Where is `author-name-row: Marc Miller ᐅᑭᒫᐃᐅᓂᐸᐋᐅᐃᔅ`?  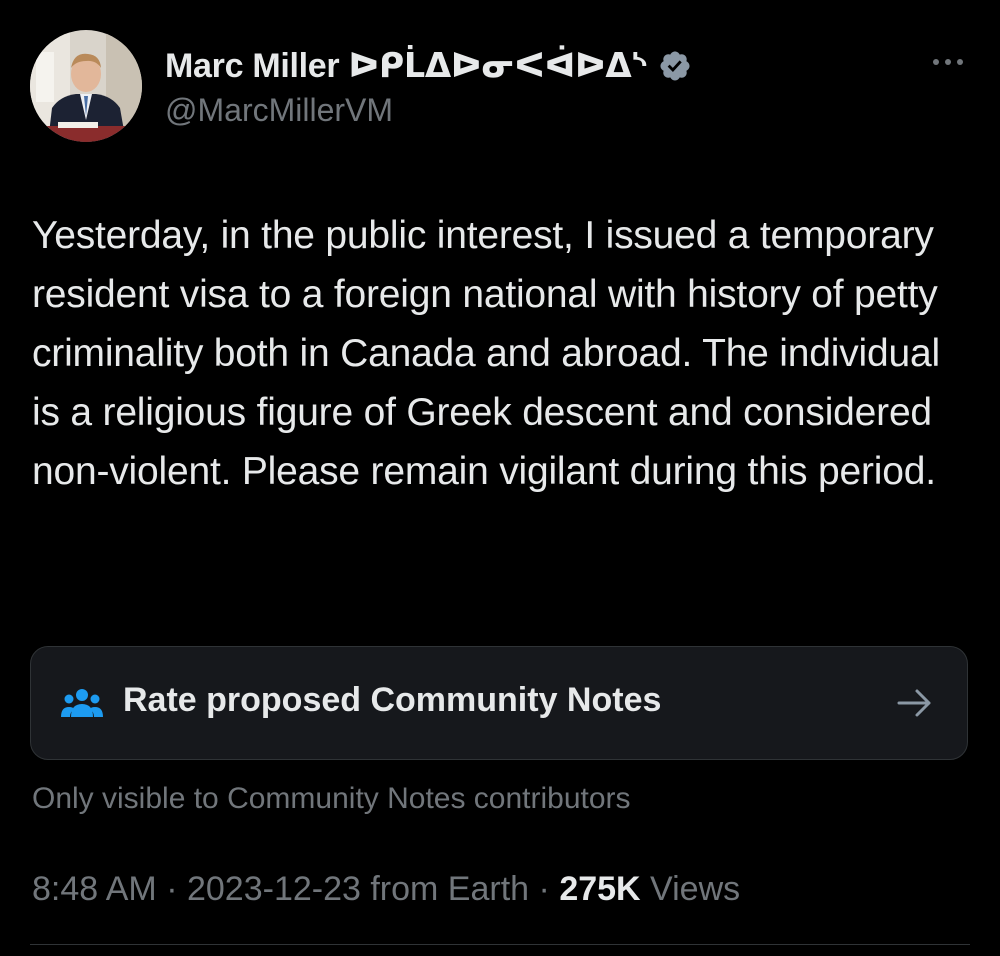
author-name-row: Marc Miller ᐅᑭᒫᐃᐅᓂᐸᐋᐅᐃᔅ is located at coordinates (428, 66).